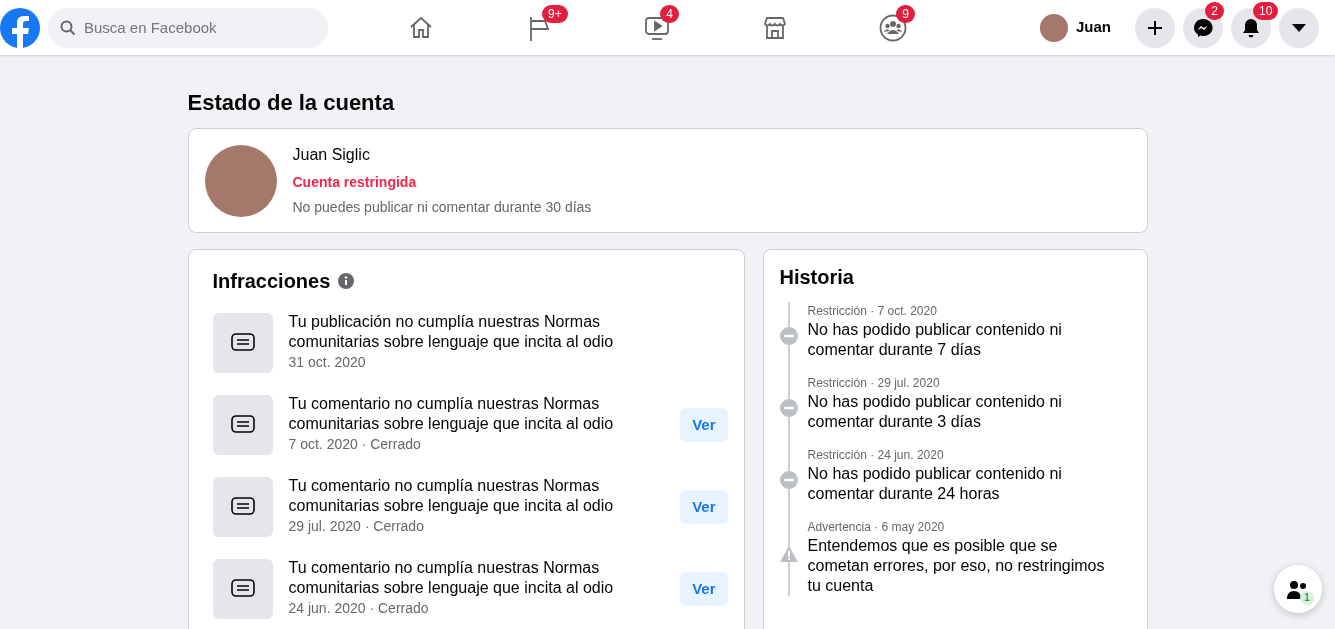 The height and width of the screenshot is (629, 1335). I want to click on search-field: Busca en Facebook, so click(188, 27).